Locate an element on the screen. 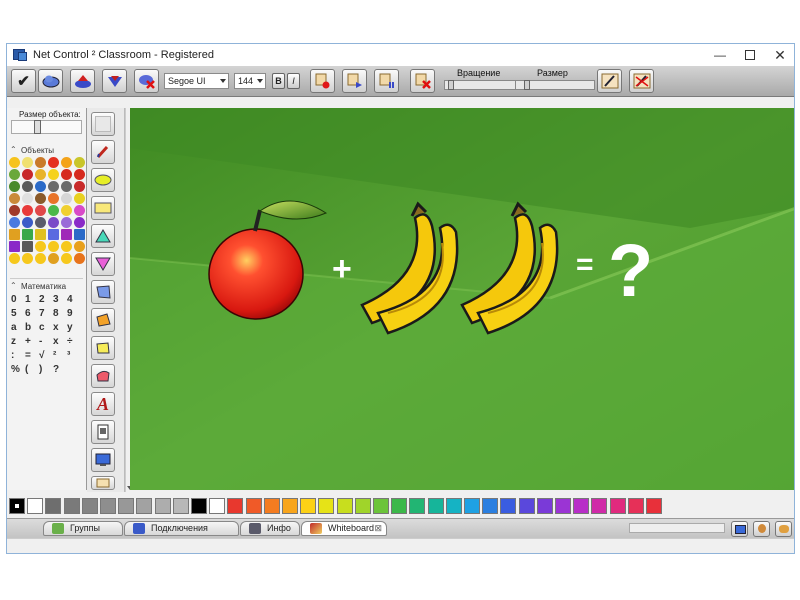  tab-connections: Подключения is located at coordinates (181, 528).